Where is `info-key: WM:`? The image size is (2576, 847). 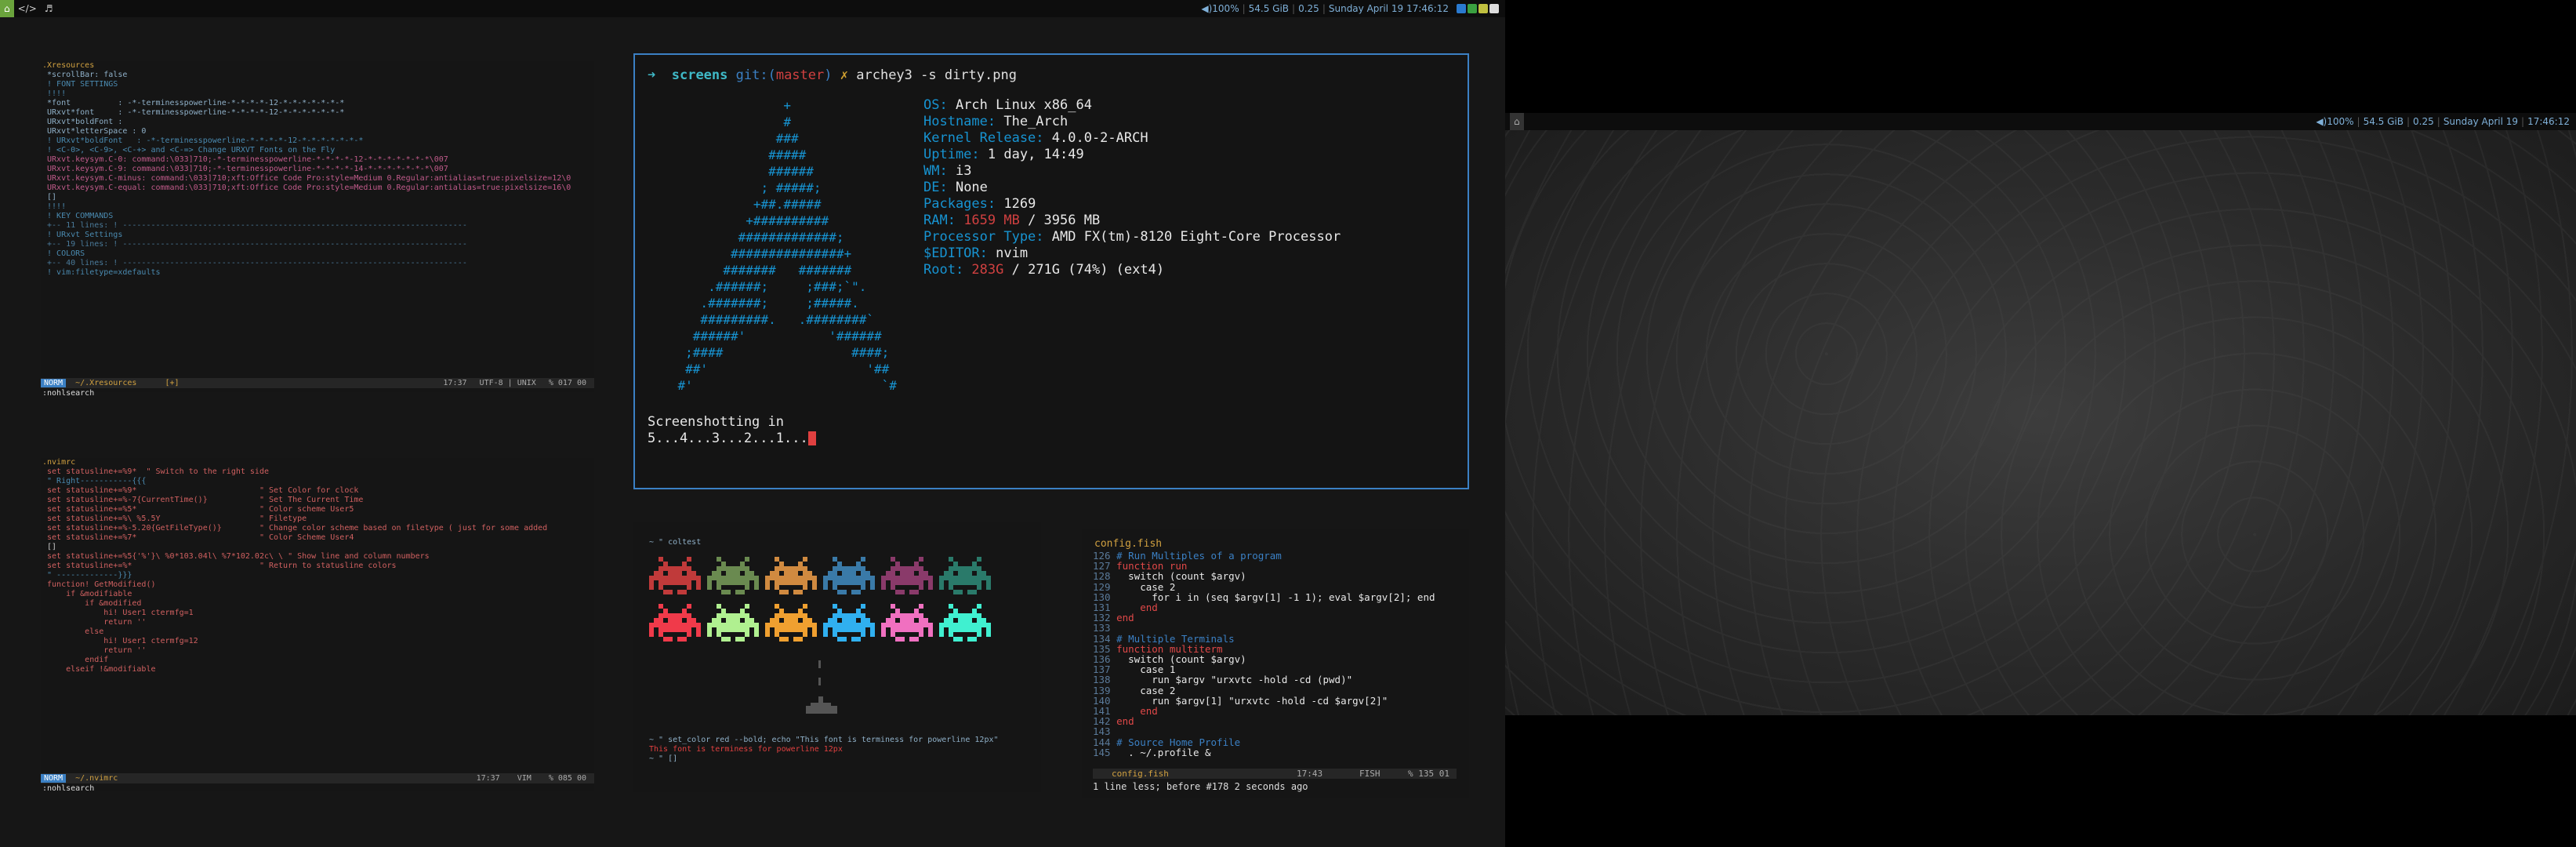 info-key: WM: is located at coordinates (940, 171).